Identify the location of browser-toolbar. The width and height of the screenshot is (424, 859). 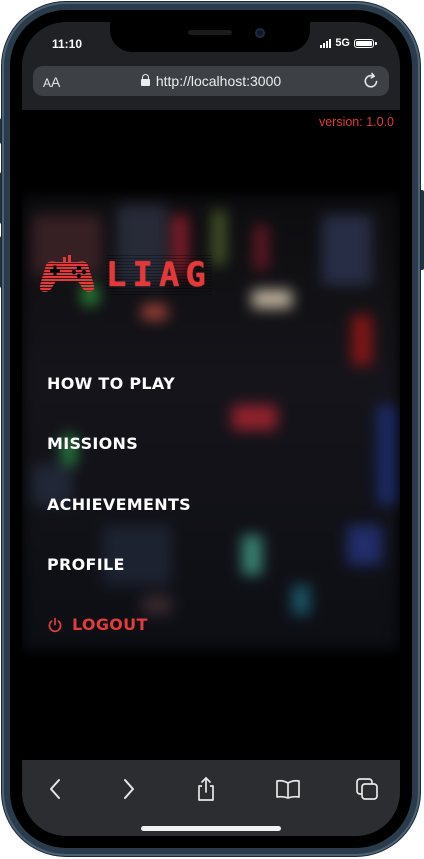
(211, 798).